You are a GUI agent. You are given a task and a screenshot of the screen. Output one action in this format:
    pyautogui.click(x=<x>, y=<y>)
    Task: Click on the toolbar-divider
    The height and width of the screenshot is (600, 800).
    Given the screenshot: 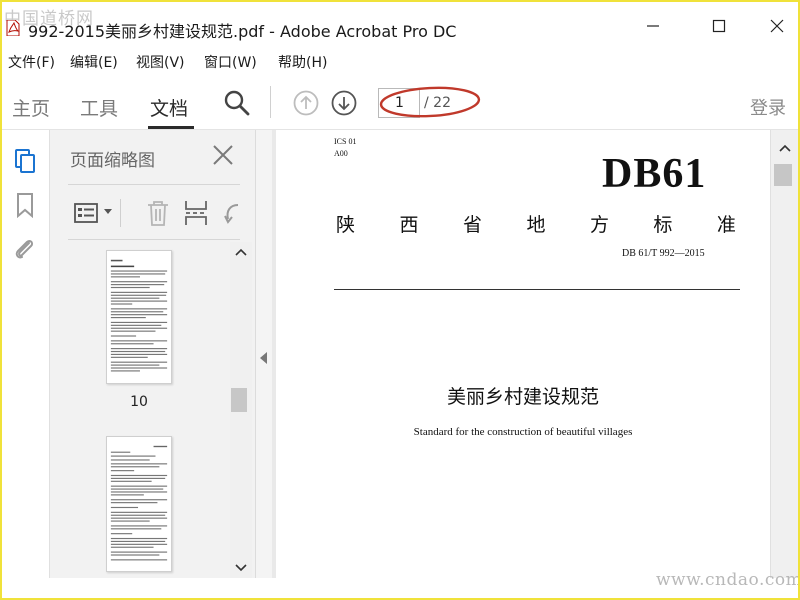 What is the action you would take?
    pyautogui.click(x=270, y=102)
    